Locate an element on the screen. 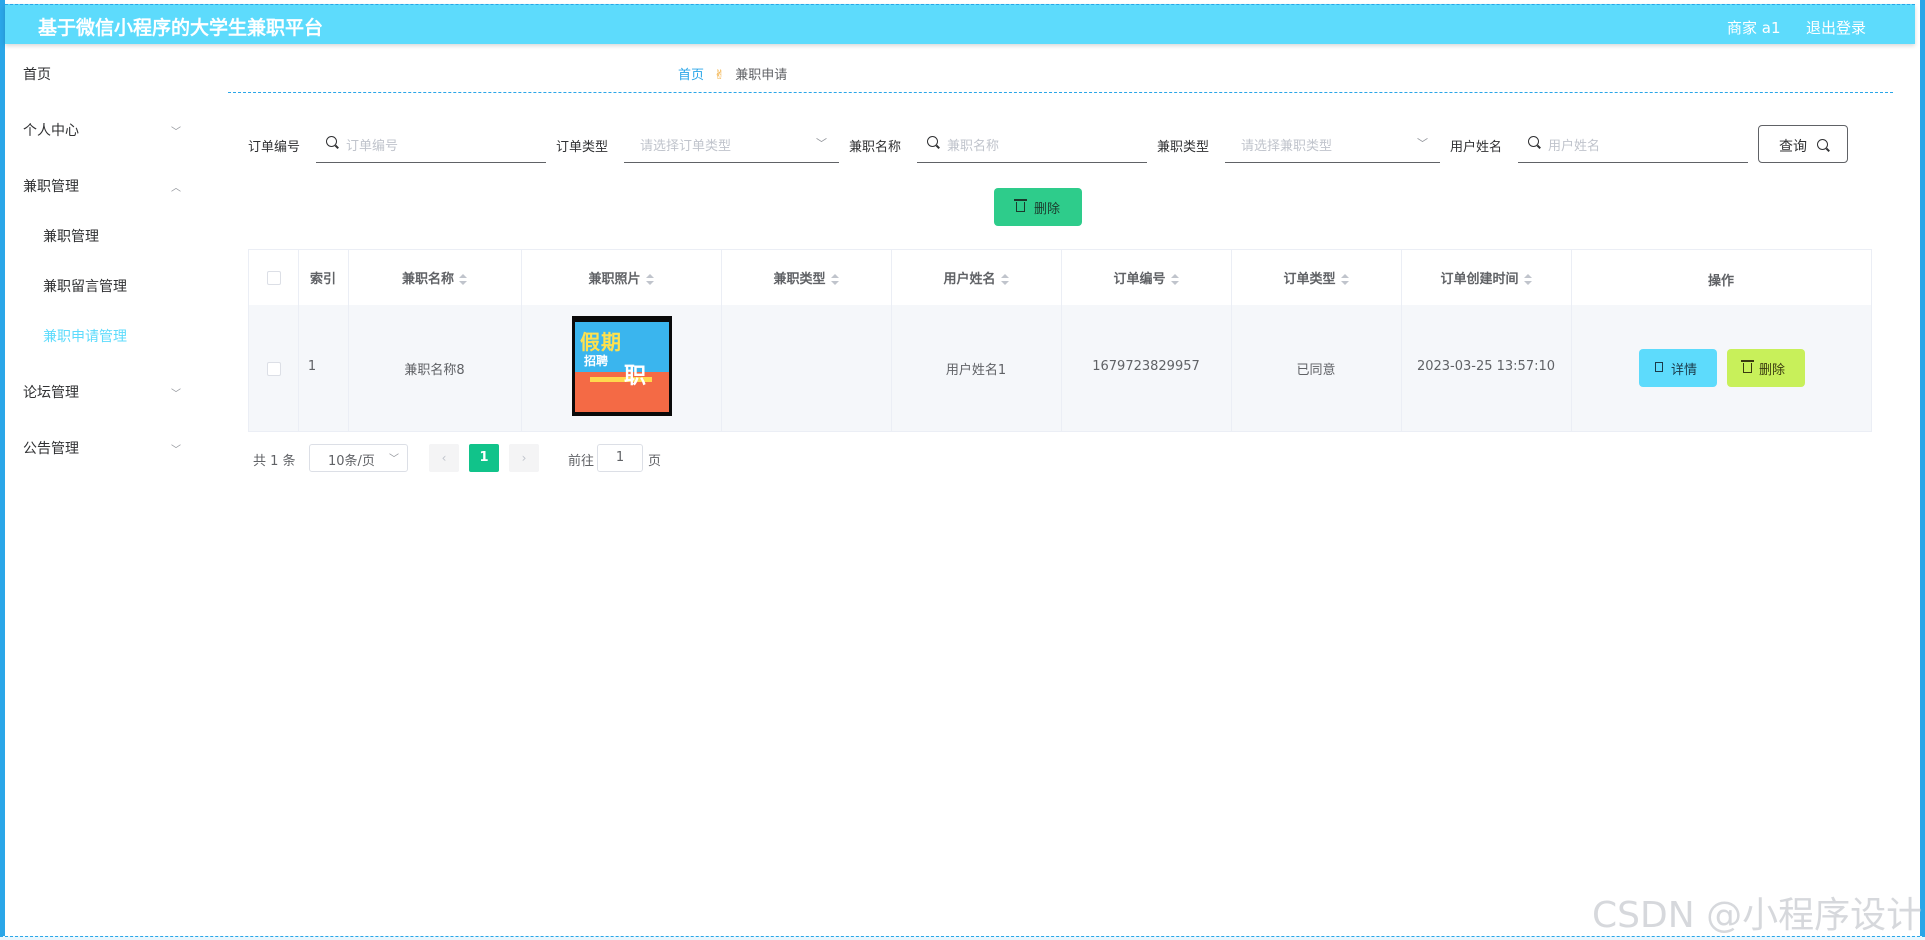 The height and width of the screenshot is (940, 1925). user-name-placeholder: 用户姓名 is located at coordinates (1574, 146).